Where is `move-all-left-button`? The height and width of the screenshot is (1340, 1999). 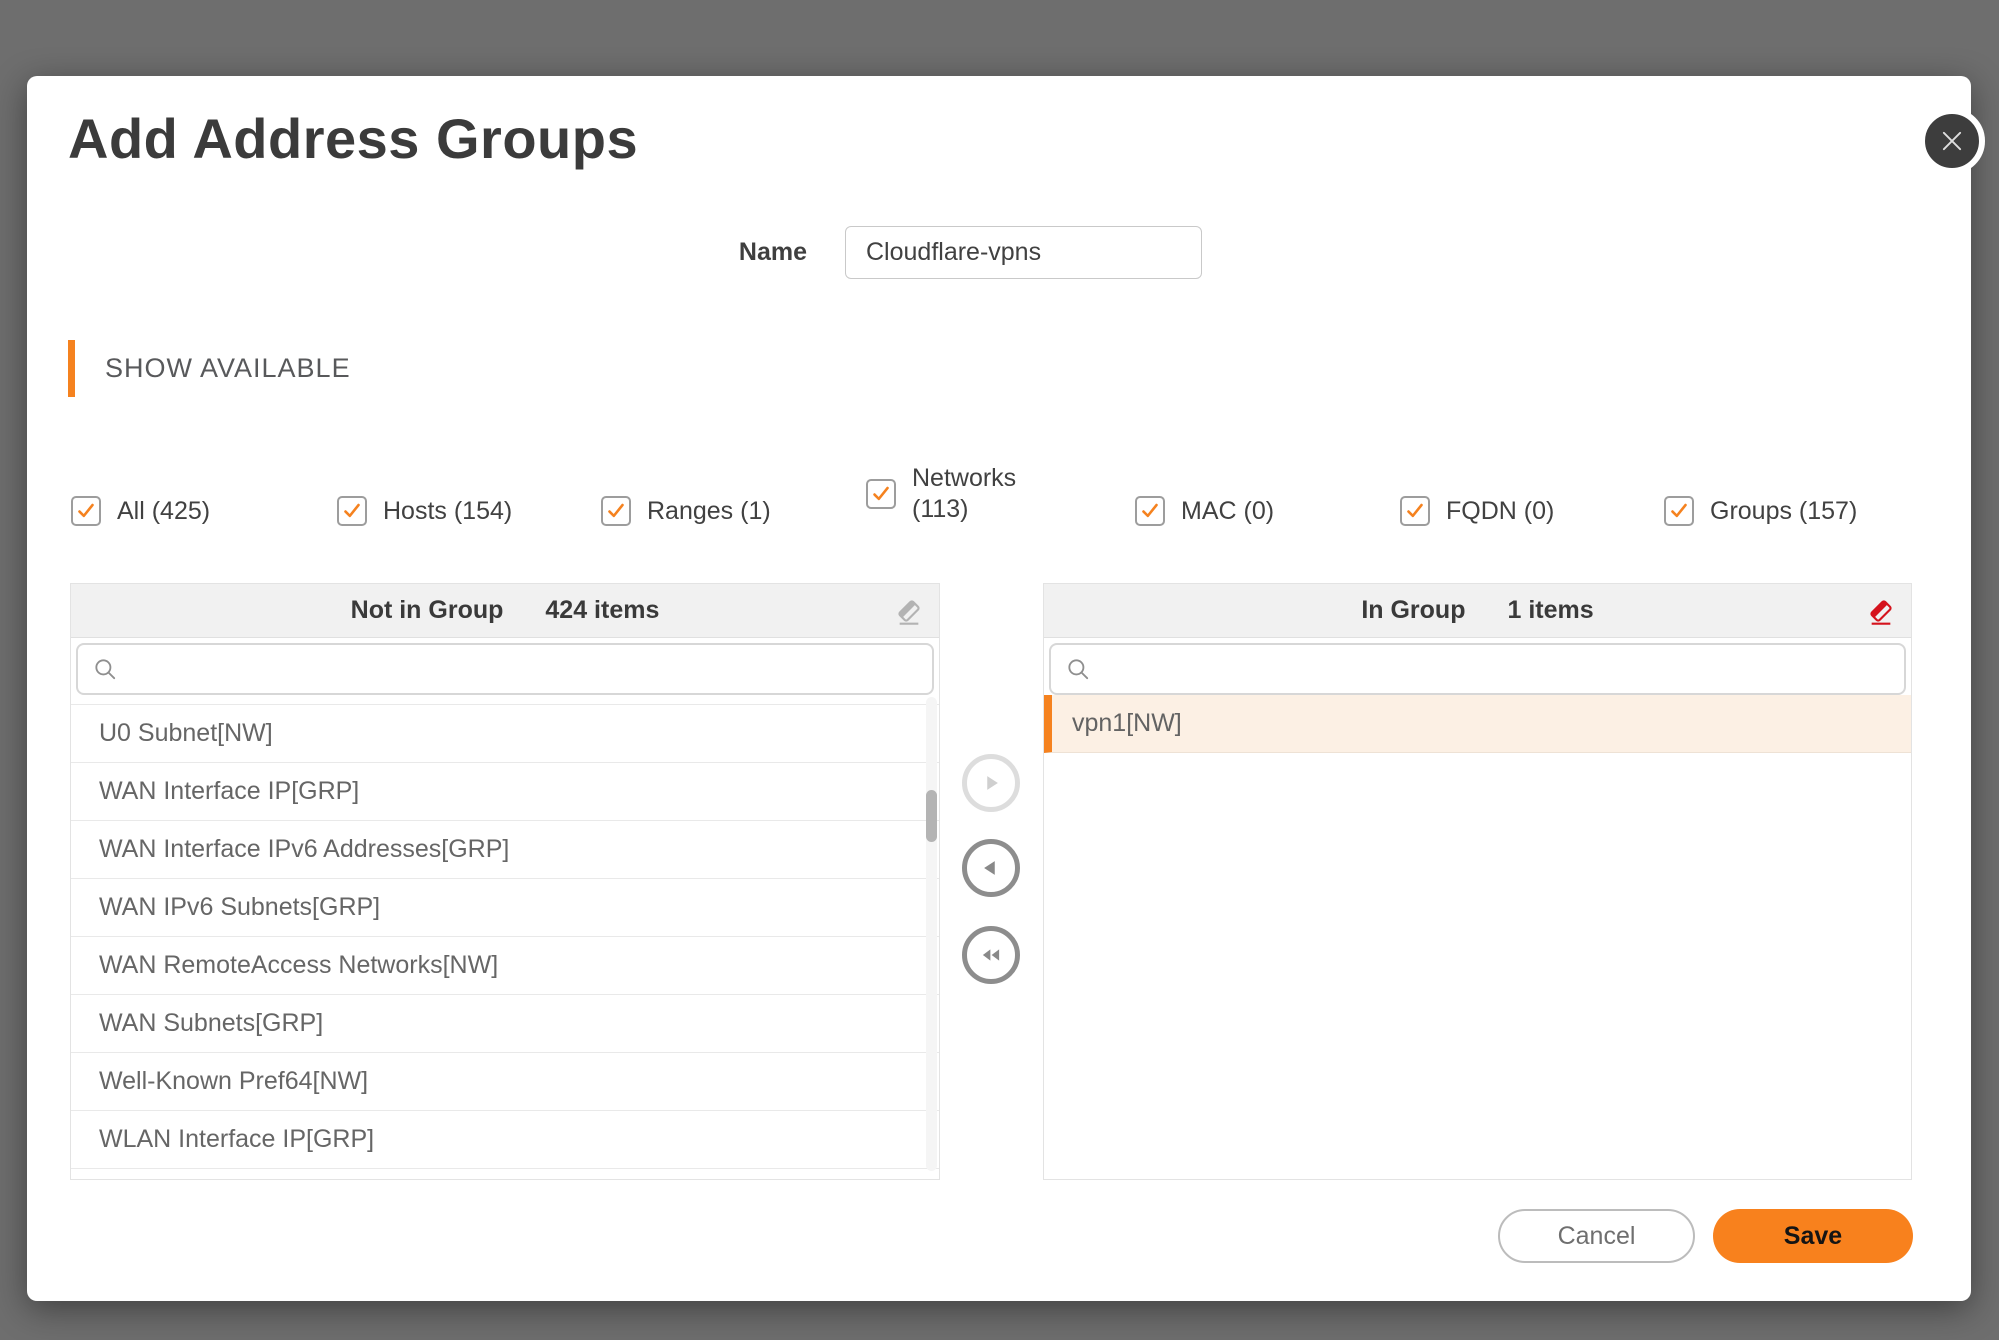
move-all-left-button is located at coordinates (991, 955).